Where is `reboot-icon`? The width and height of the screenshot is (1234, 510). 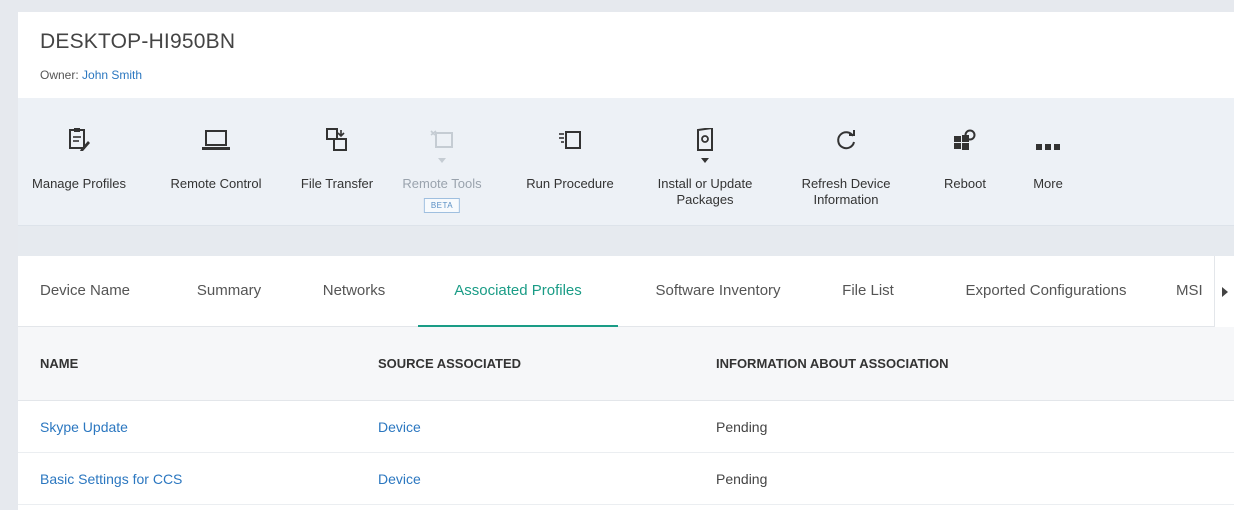
reboot-icon is located at coordinates (965, 140).